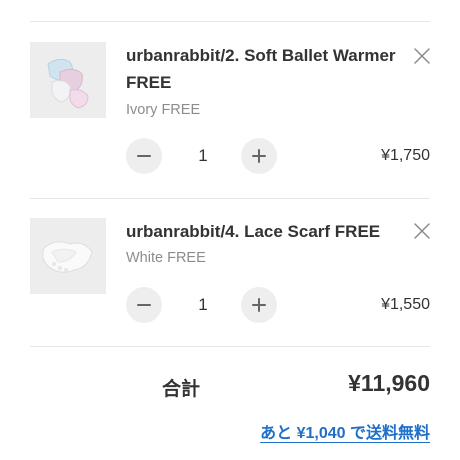 Image resolution: width=460 pixels, height=460 pixels. I want to click on product-image-lace-scarf, so click(68, 256).